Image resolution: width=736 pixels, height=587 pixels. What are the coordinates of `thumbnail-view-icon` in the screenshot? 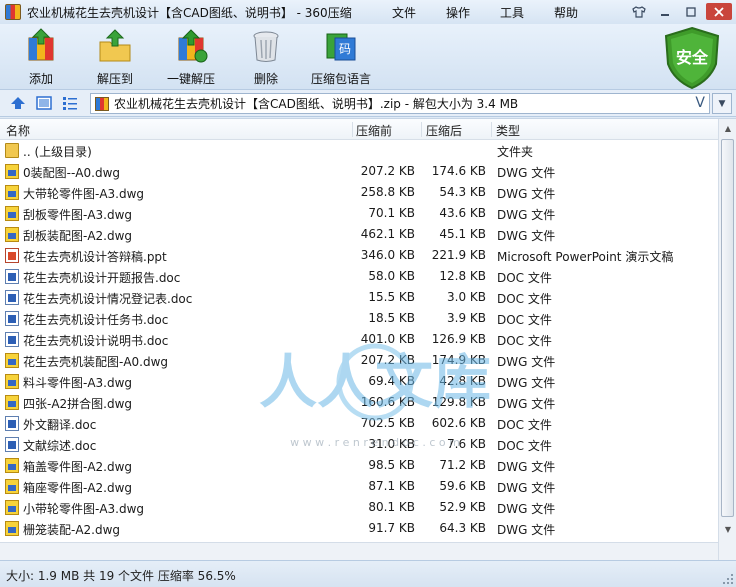 It's located at (44, 103).